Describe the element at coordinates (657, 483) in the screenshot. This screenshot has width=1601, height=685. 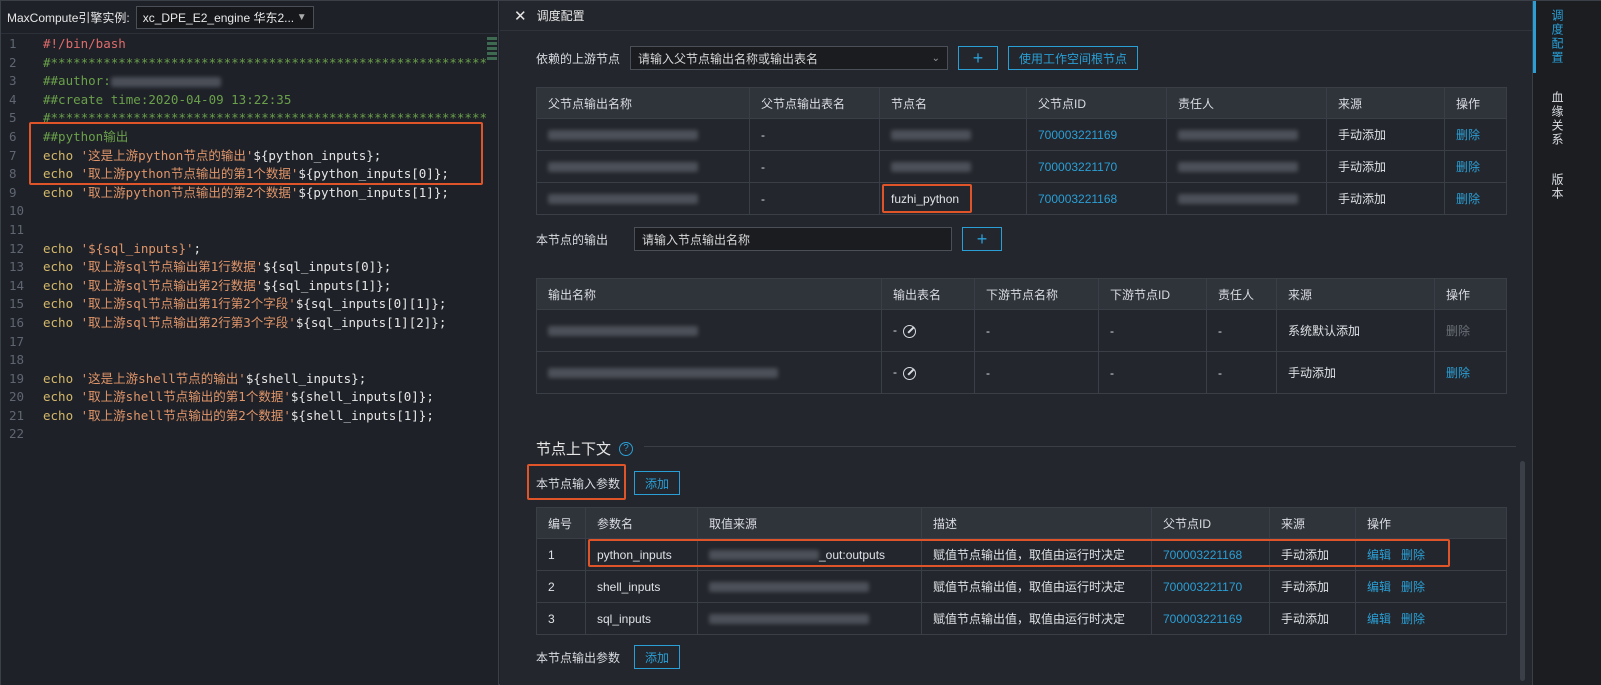
I see `add-input-param-button: 添加` at that location.